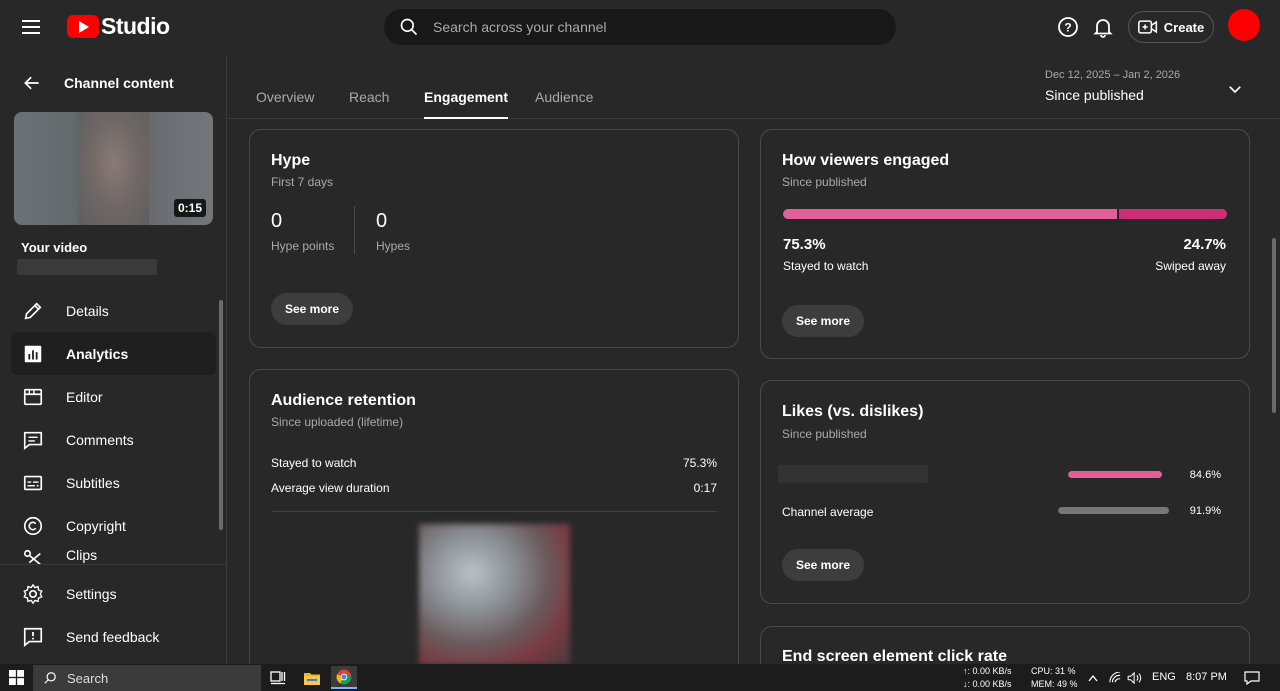 This screenshot has width=1280, height=691. Describe the element at coordinates (824, 182) in the screenshot. I see `engaged-subtitle: Since published` at that location.